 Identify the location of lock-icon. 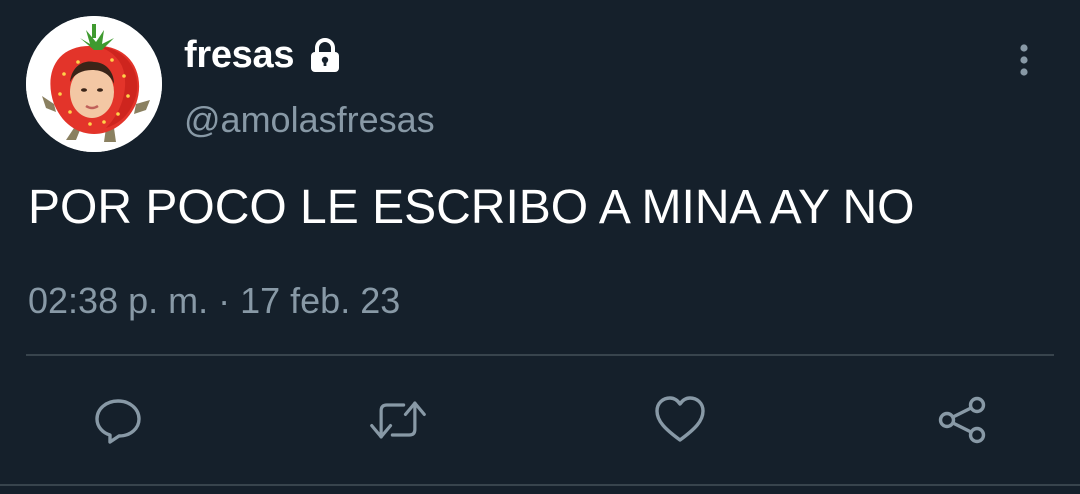
(325, 55).